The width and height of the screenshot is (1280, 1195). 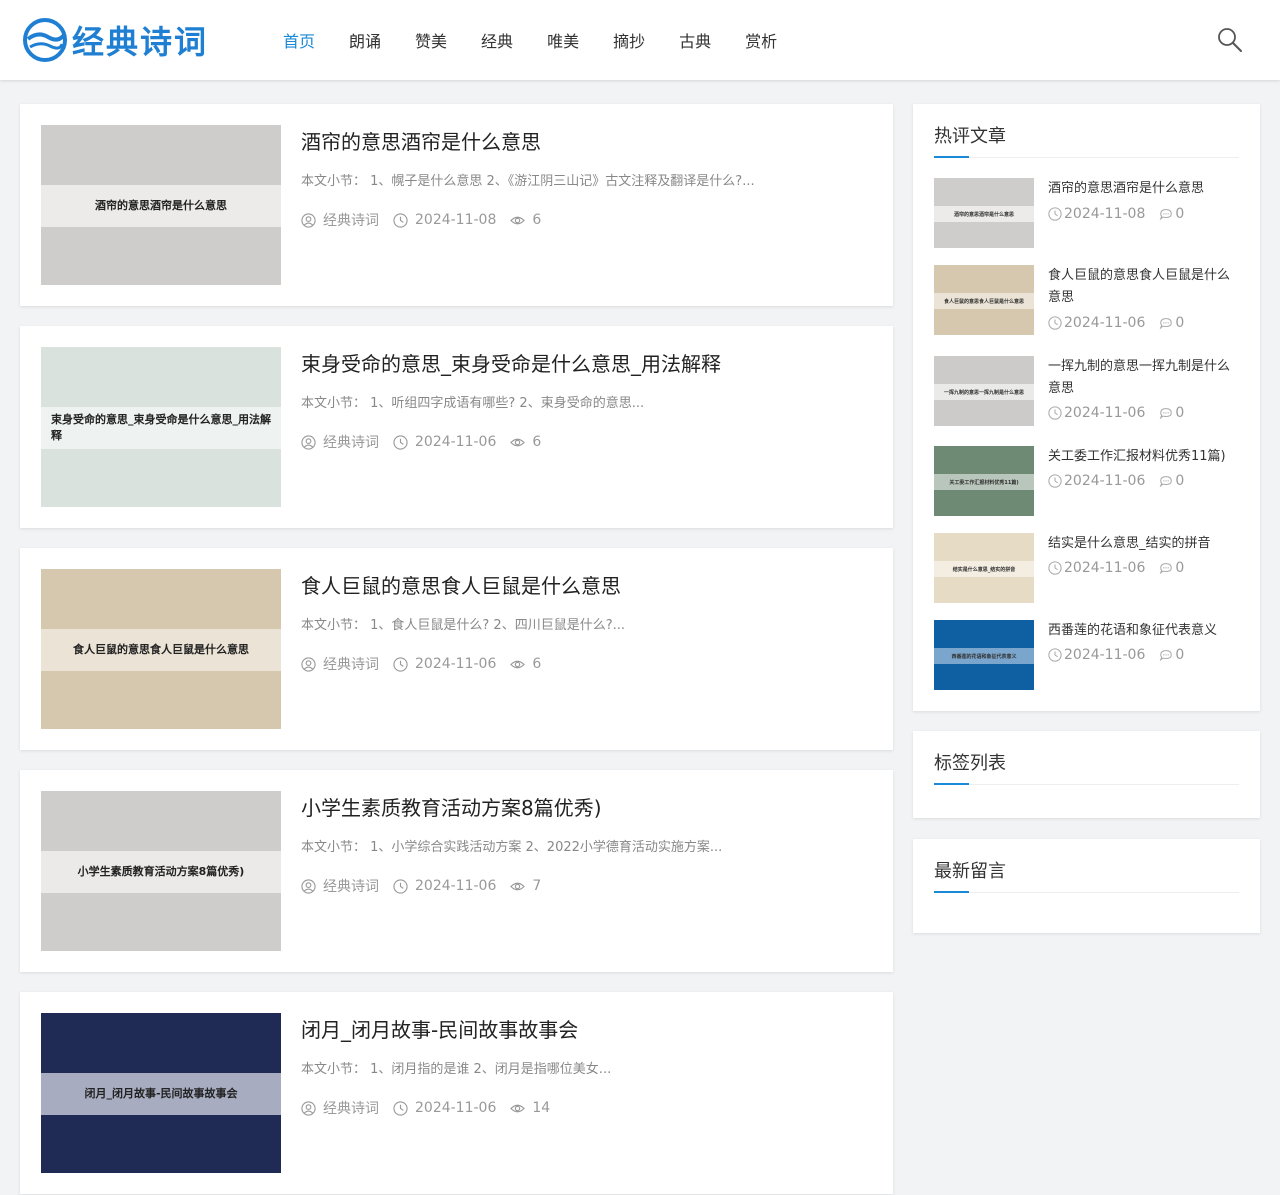 I want to click on hot-article-title: 西番莲的花语和象征代表意义, so click(x=1144, y=631).